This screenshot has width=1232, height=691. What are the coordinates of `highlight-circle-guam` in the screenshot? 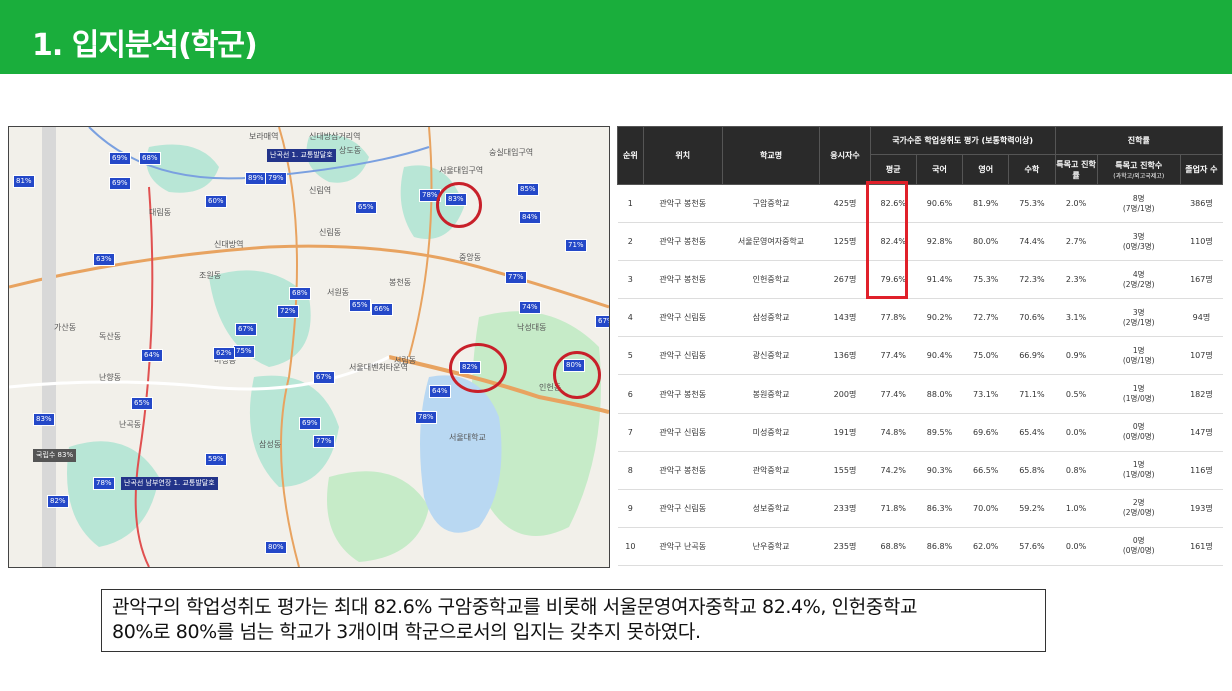 It's located at (459, 205).